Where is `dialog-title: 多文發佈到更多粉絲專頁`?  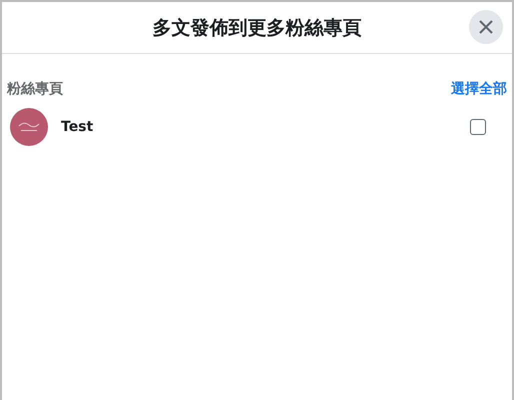
dialog-title: 多文發佈到更多粉絲專頁 is located at coordinates (257, 28).